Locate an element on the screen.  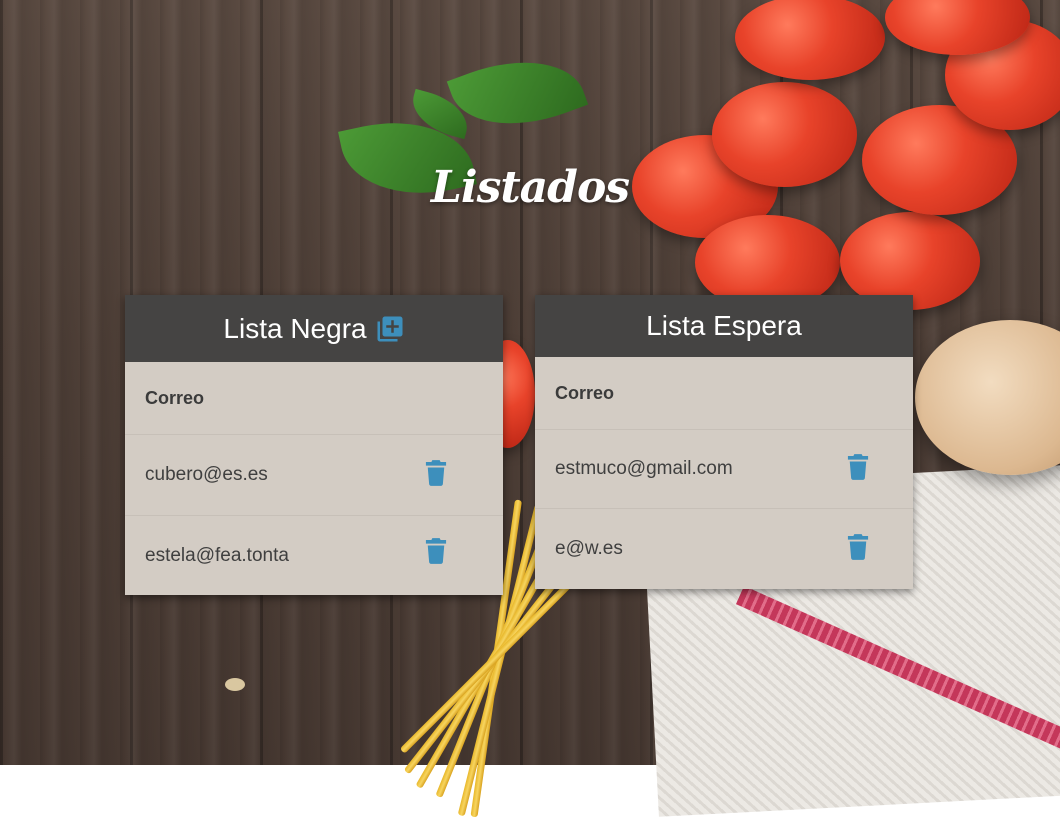
lista-espera-title: Lista Espera is located at coordinates (724, 325).